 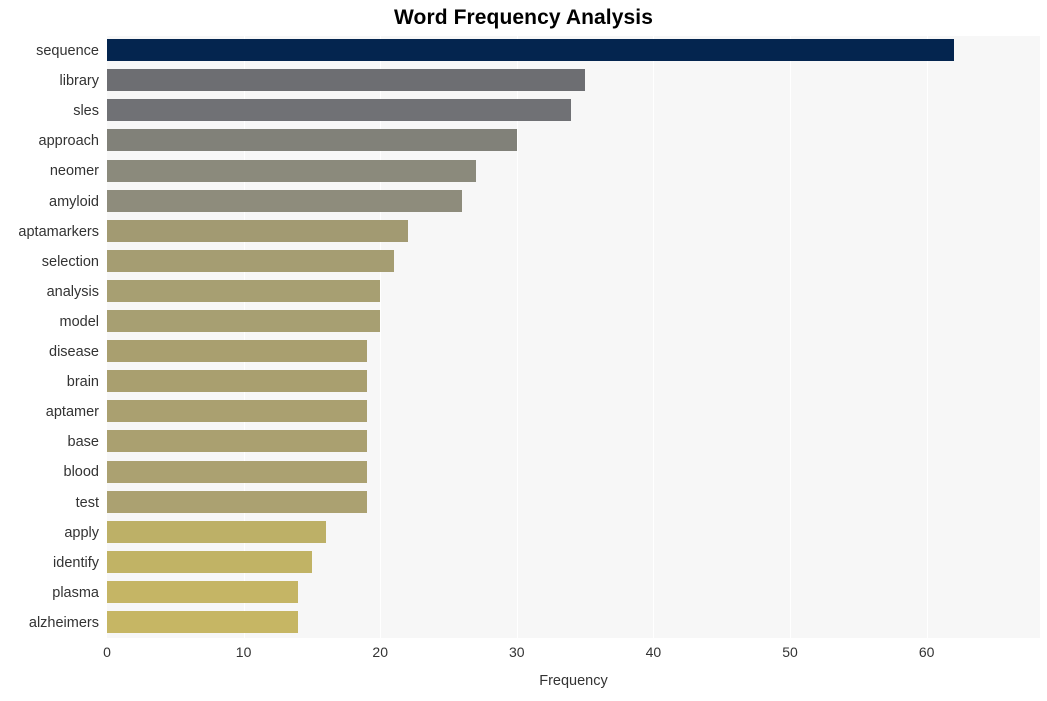 What do you see at coordinates (517, 652) in the screenshot?
I see `x-tick-label-30: 30` at bounding box center [517, 652].